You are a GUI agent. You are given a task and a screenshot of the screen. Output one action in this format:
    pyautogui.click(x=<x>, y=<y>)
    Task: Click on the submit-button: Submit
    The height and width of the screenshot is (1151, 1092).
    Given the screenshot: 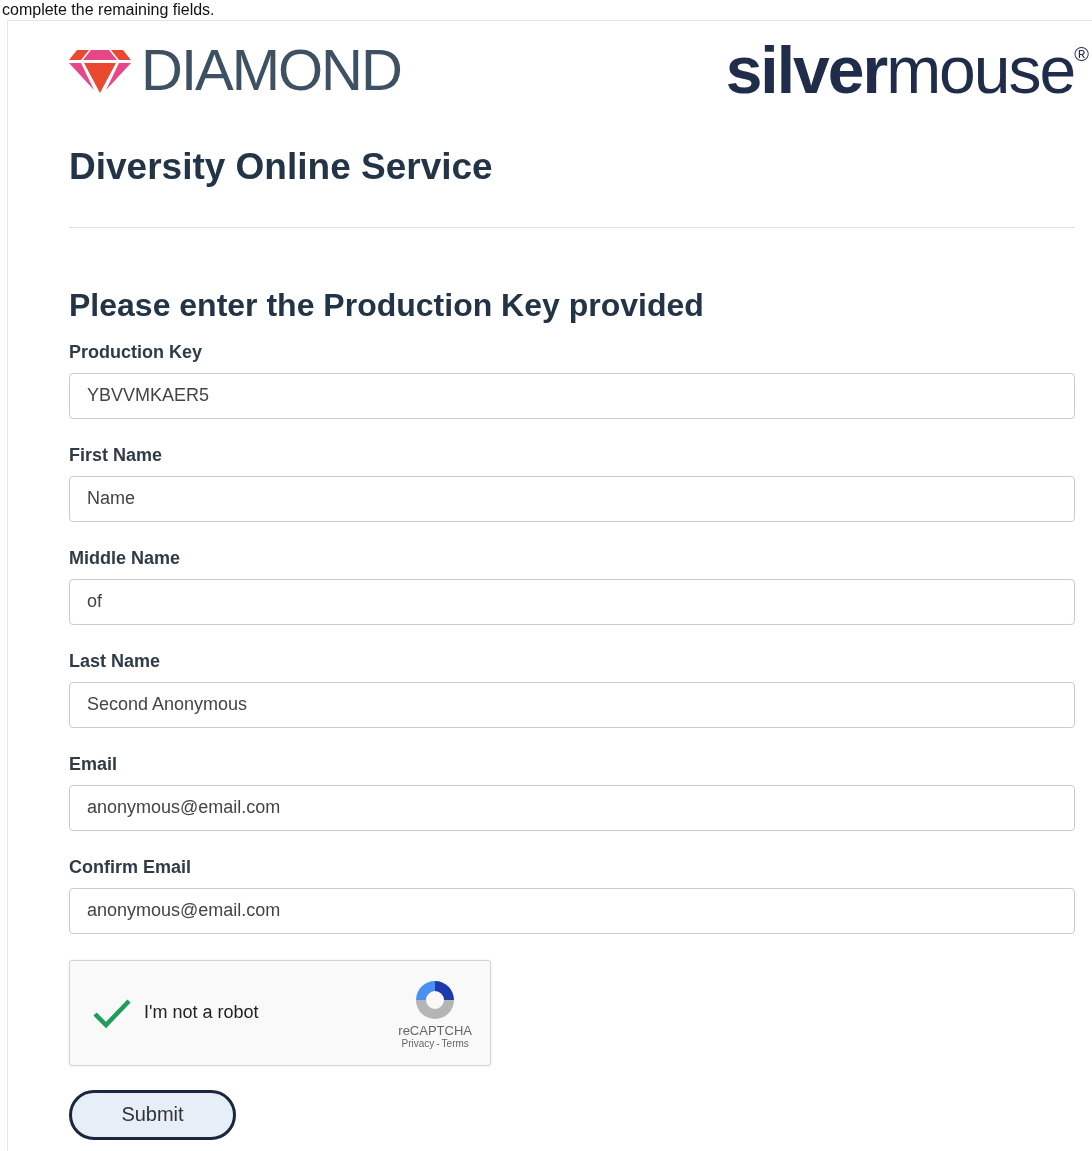 What is the action you would take?
    pyautogui.click(x=152, y=1114)
    